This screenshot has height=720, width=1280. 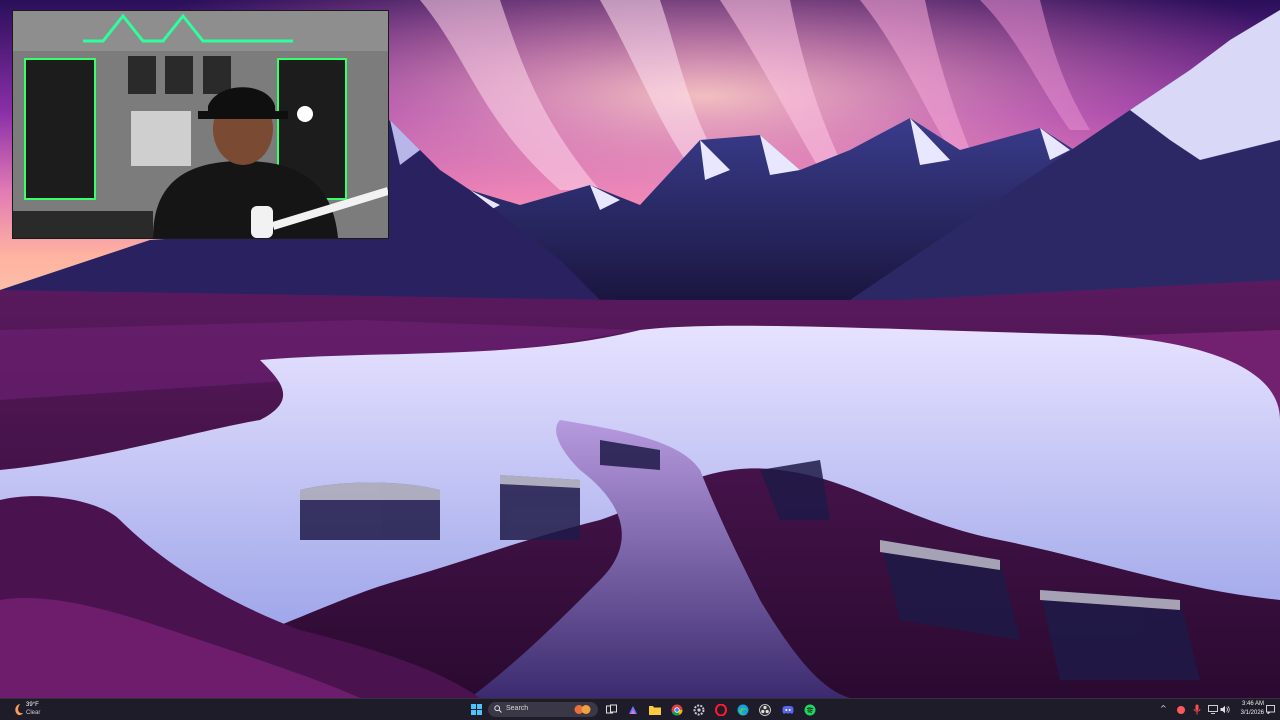 I want to click on chevron-up-icon: ^, so click(x=1163, y=709).